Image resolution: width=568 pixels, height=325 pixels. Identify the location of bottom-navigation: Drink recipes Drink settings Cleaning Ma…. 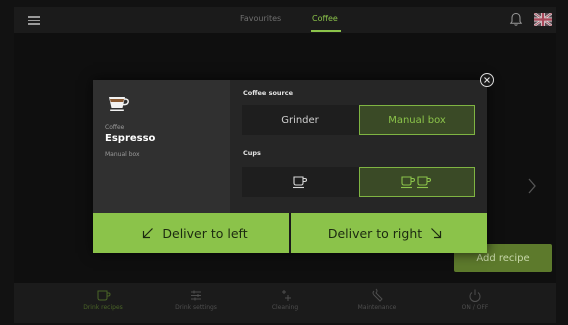
(285, 303).